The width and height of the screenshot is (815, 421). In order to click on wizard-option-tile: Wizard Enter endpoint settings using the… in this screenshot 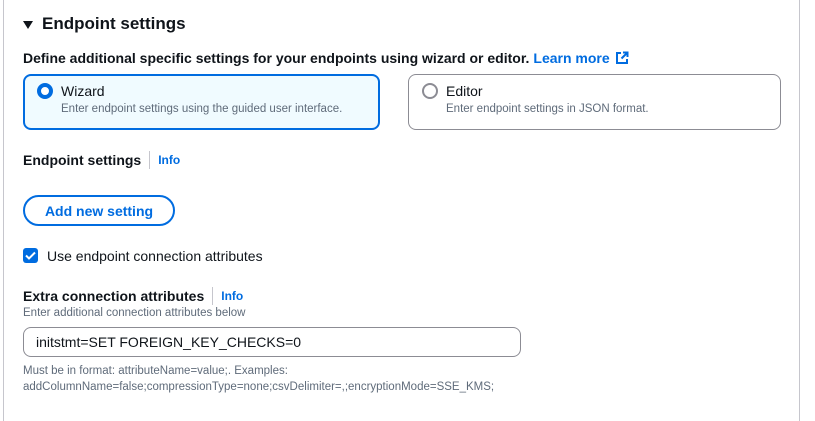, I will do `click(201, 102)`.